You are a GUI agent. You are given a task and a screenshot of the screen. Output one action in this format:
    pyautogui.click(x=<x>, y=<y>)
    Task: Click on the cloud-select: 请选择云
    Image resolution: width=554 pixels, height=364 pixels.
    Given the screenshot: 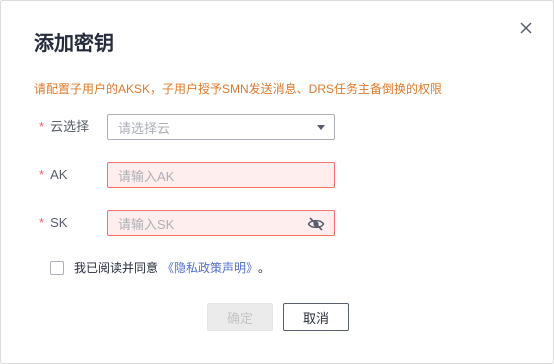 What is the action you would take?
    pyautogui.click(x=221, y=127)
    